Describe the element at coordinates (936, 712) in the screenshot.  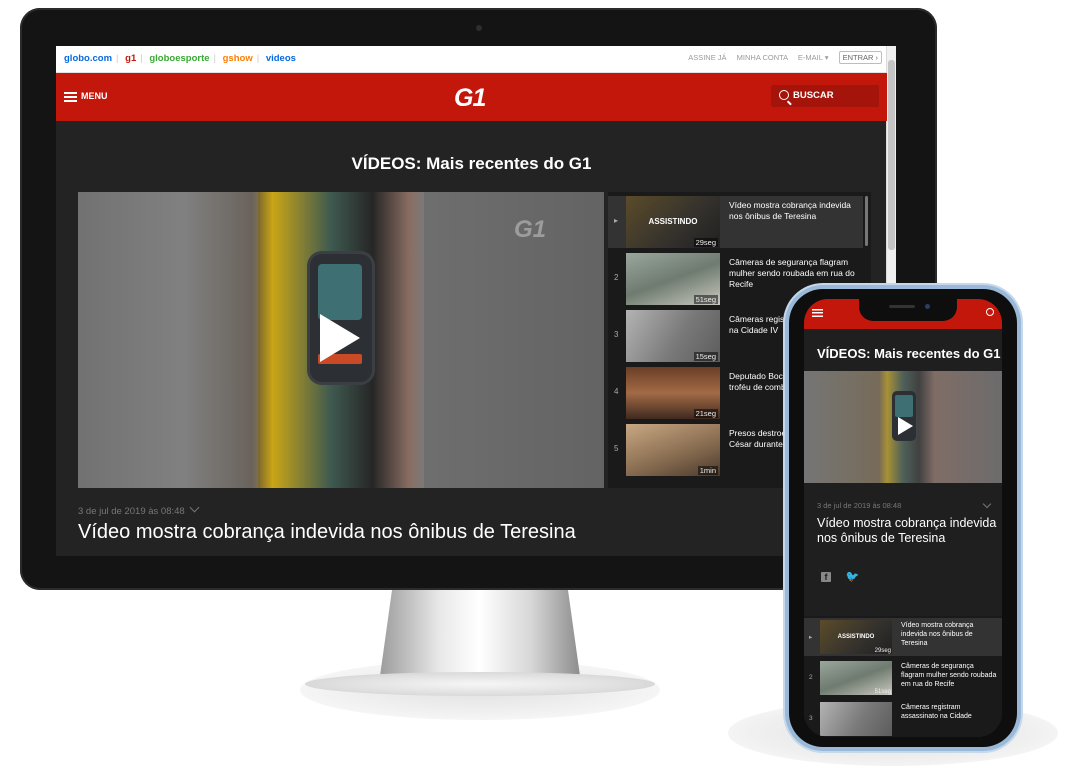
I see `playlist-item-title: Câmeras registram assassinato na Cidade` at that location.